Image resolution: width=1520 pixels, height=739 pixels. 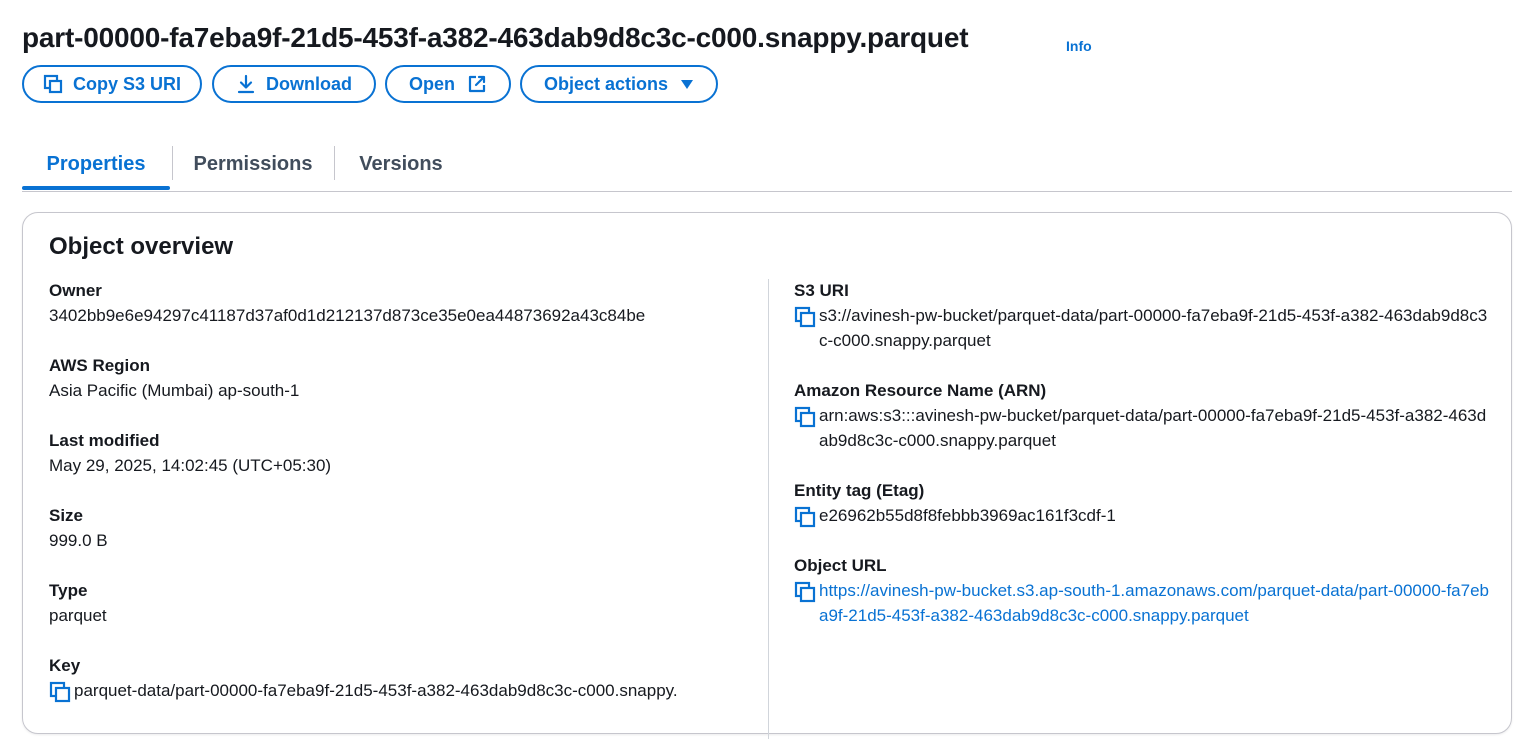 What do you see at coordinates (66, 515) in the screenshot?
I see `size-label: Size` at bounding box center [66, 515].